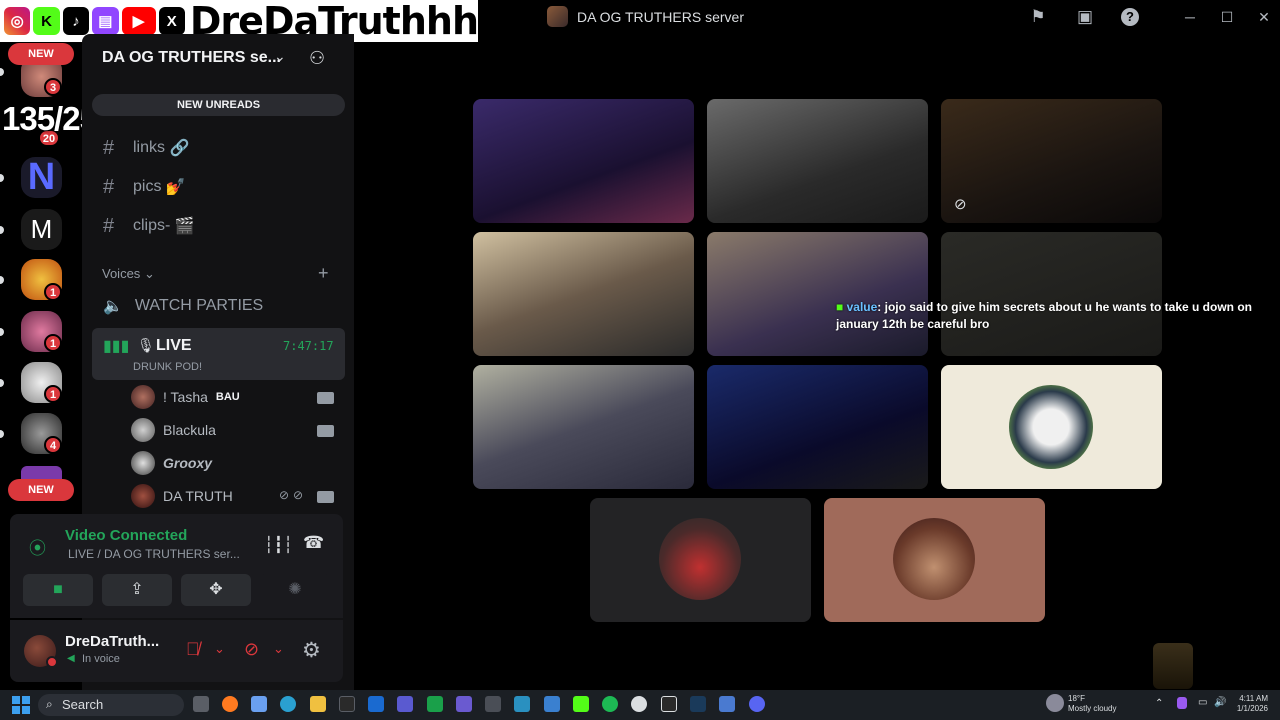  Describe the element at coordinates (376, 704) in the screenshot. I see `outlook-icon` at that location.